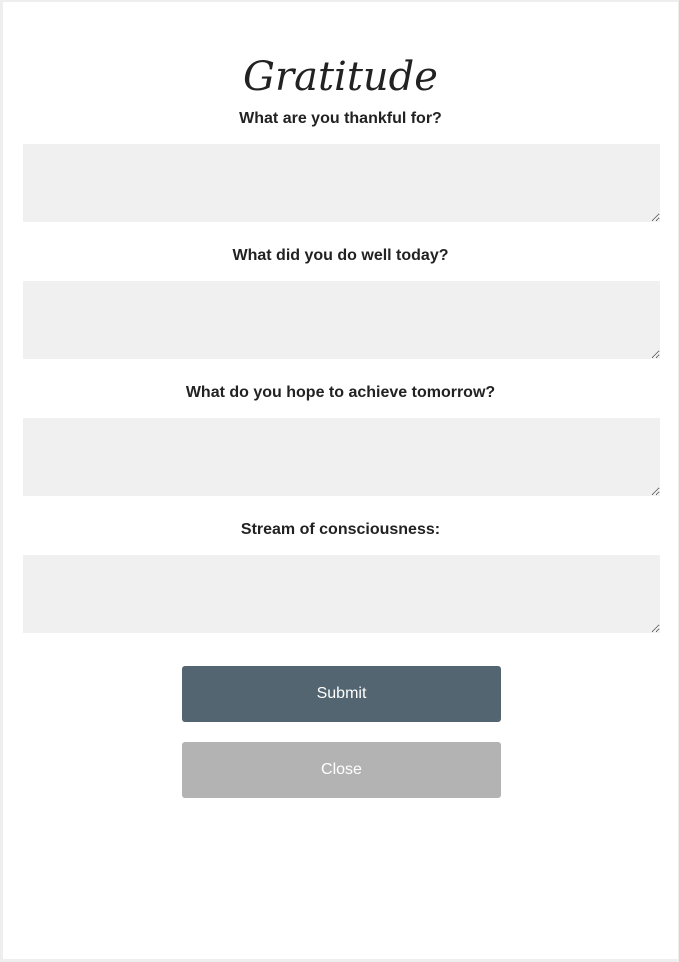 Image resolution: width=679 pixels, height=962 pixels. I want to click on form-title: Gratitude, so click(340, 77).